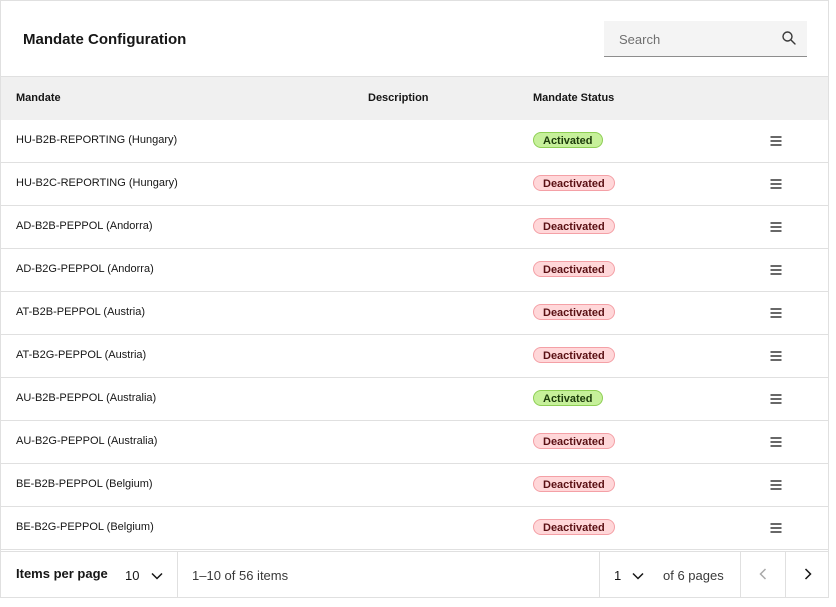 The image size is (836, 607). Describe the element at coordinates (84, 484) in the screenshot. I see `mandate-cell: BE-B2B-PEPPOL (Belgium)` at that location.